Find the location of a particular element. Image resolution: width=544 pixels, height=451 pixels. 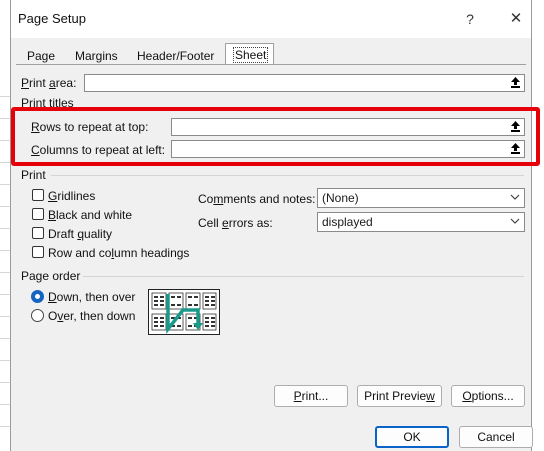

tab-sheet-label: Sheet is located at coordinates (251, 55).